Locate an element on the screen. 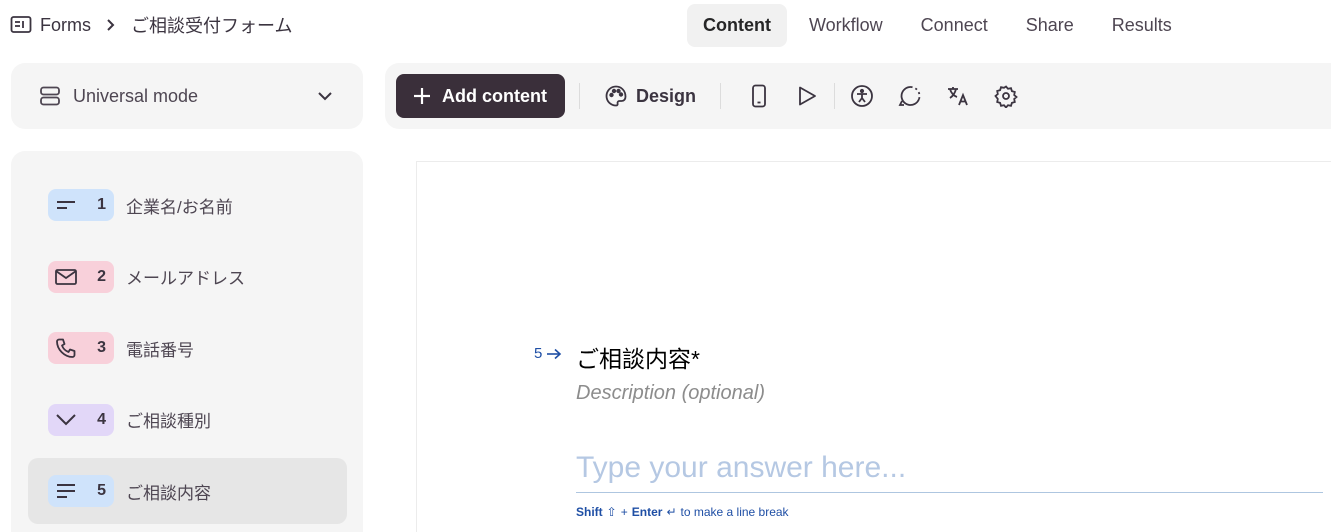 This screenshot has width=1331, height=532. logic-icon is located at coordinates (910, 96).